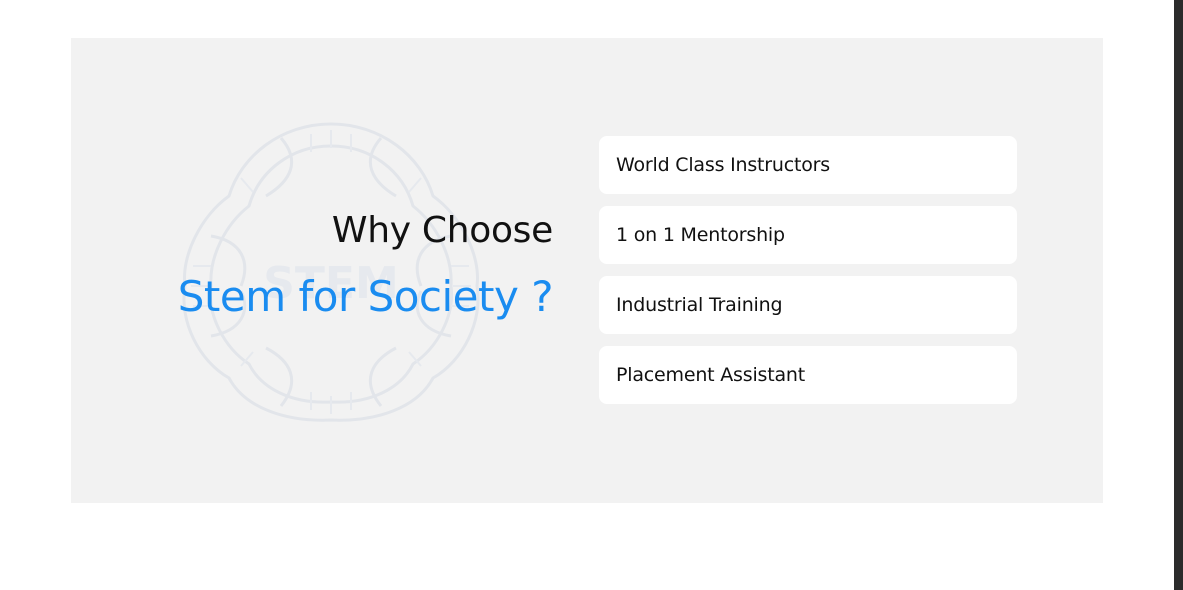  What do you see at coordinates (808, 165) in the screenshot?
I see `feature-card-instructors: World Class Instructors` at bounding box center [808, 165].